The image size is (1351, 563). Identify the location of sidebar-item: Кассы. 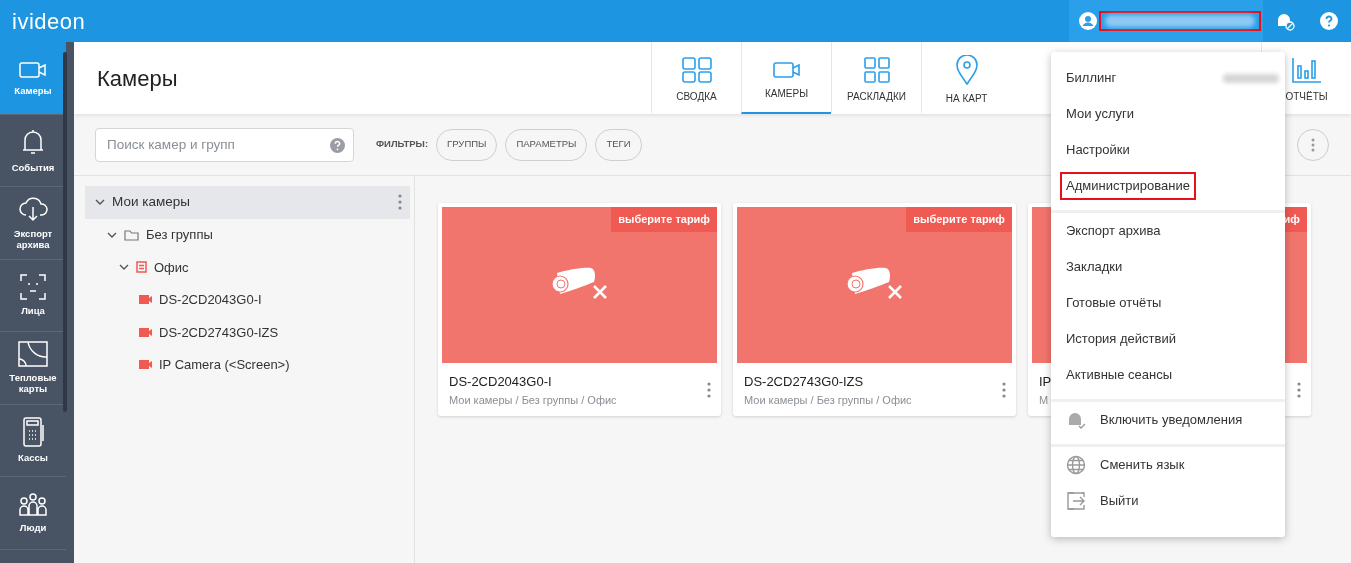
(33, 440).